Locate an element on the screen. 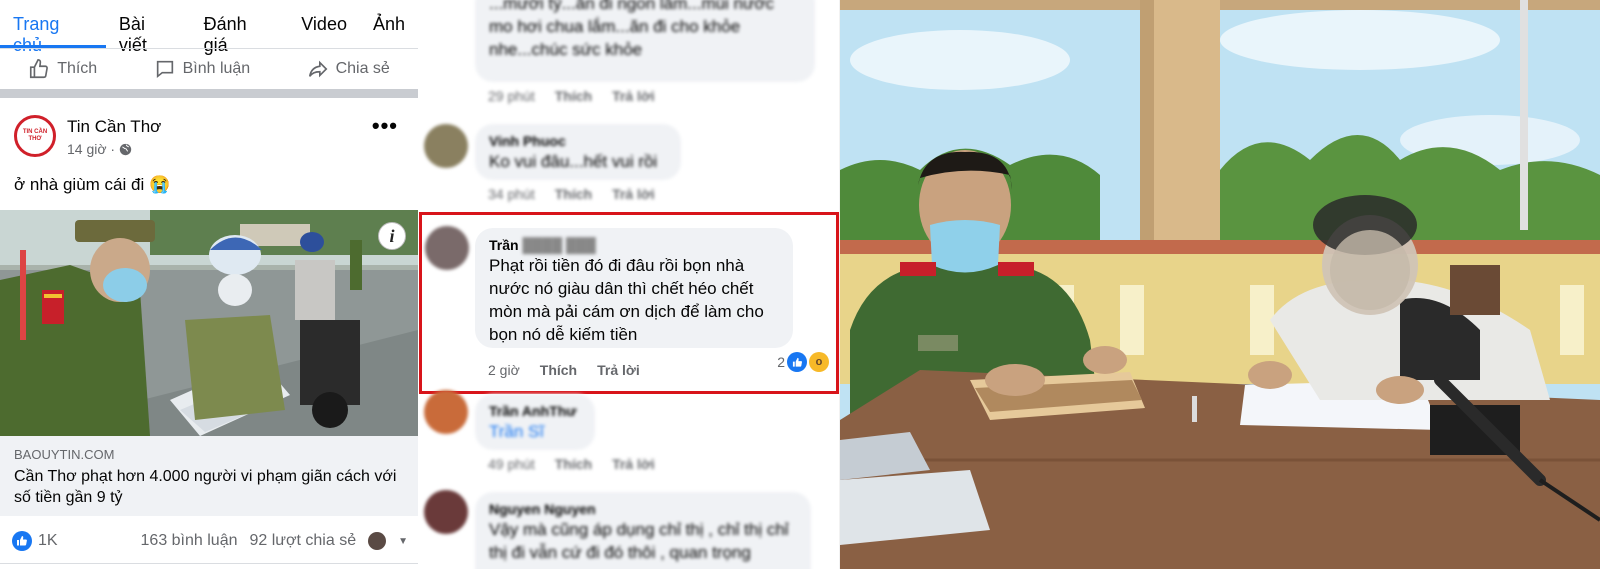 The width and height of the screenshot is (1600, 569). tab-video: Video is located at coordinates (324, 24).